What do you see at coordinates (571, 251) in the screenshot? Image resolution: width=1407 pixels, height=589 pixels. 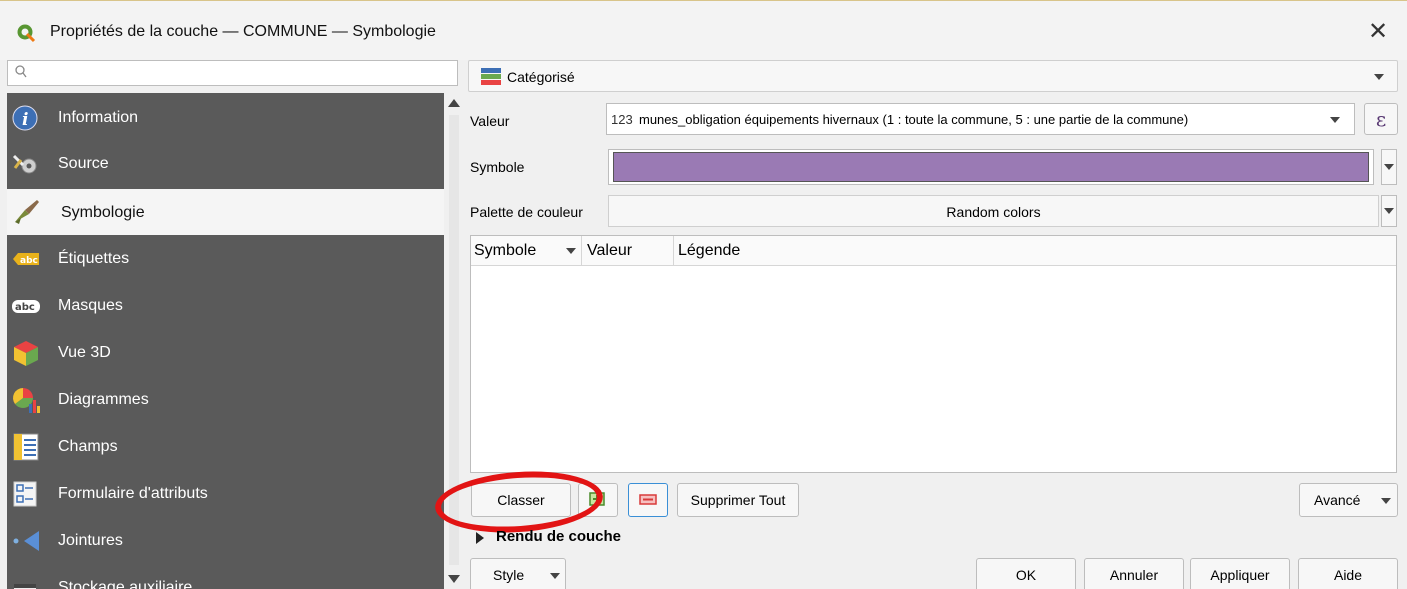 I see `sort-arrow-icon` at bounding box center [571, 251].